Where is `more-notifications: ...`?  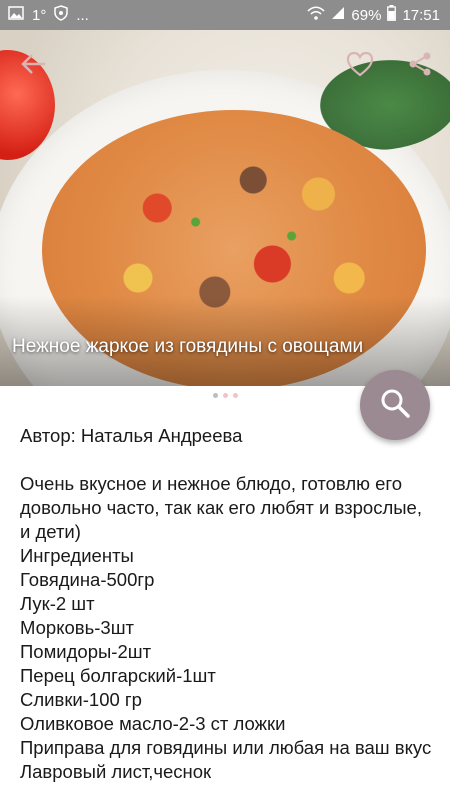 more-notifications: ... is located at coordinates (82, 15).